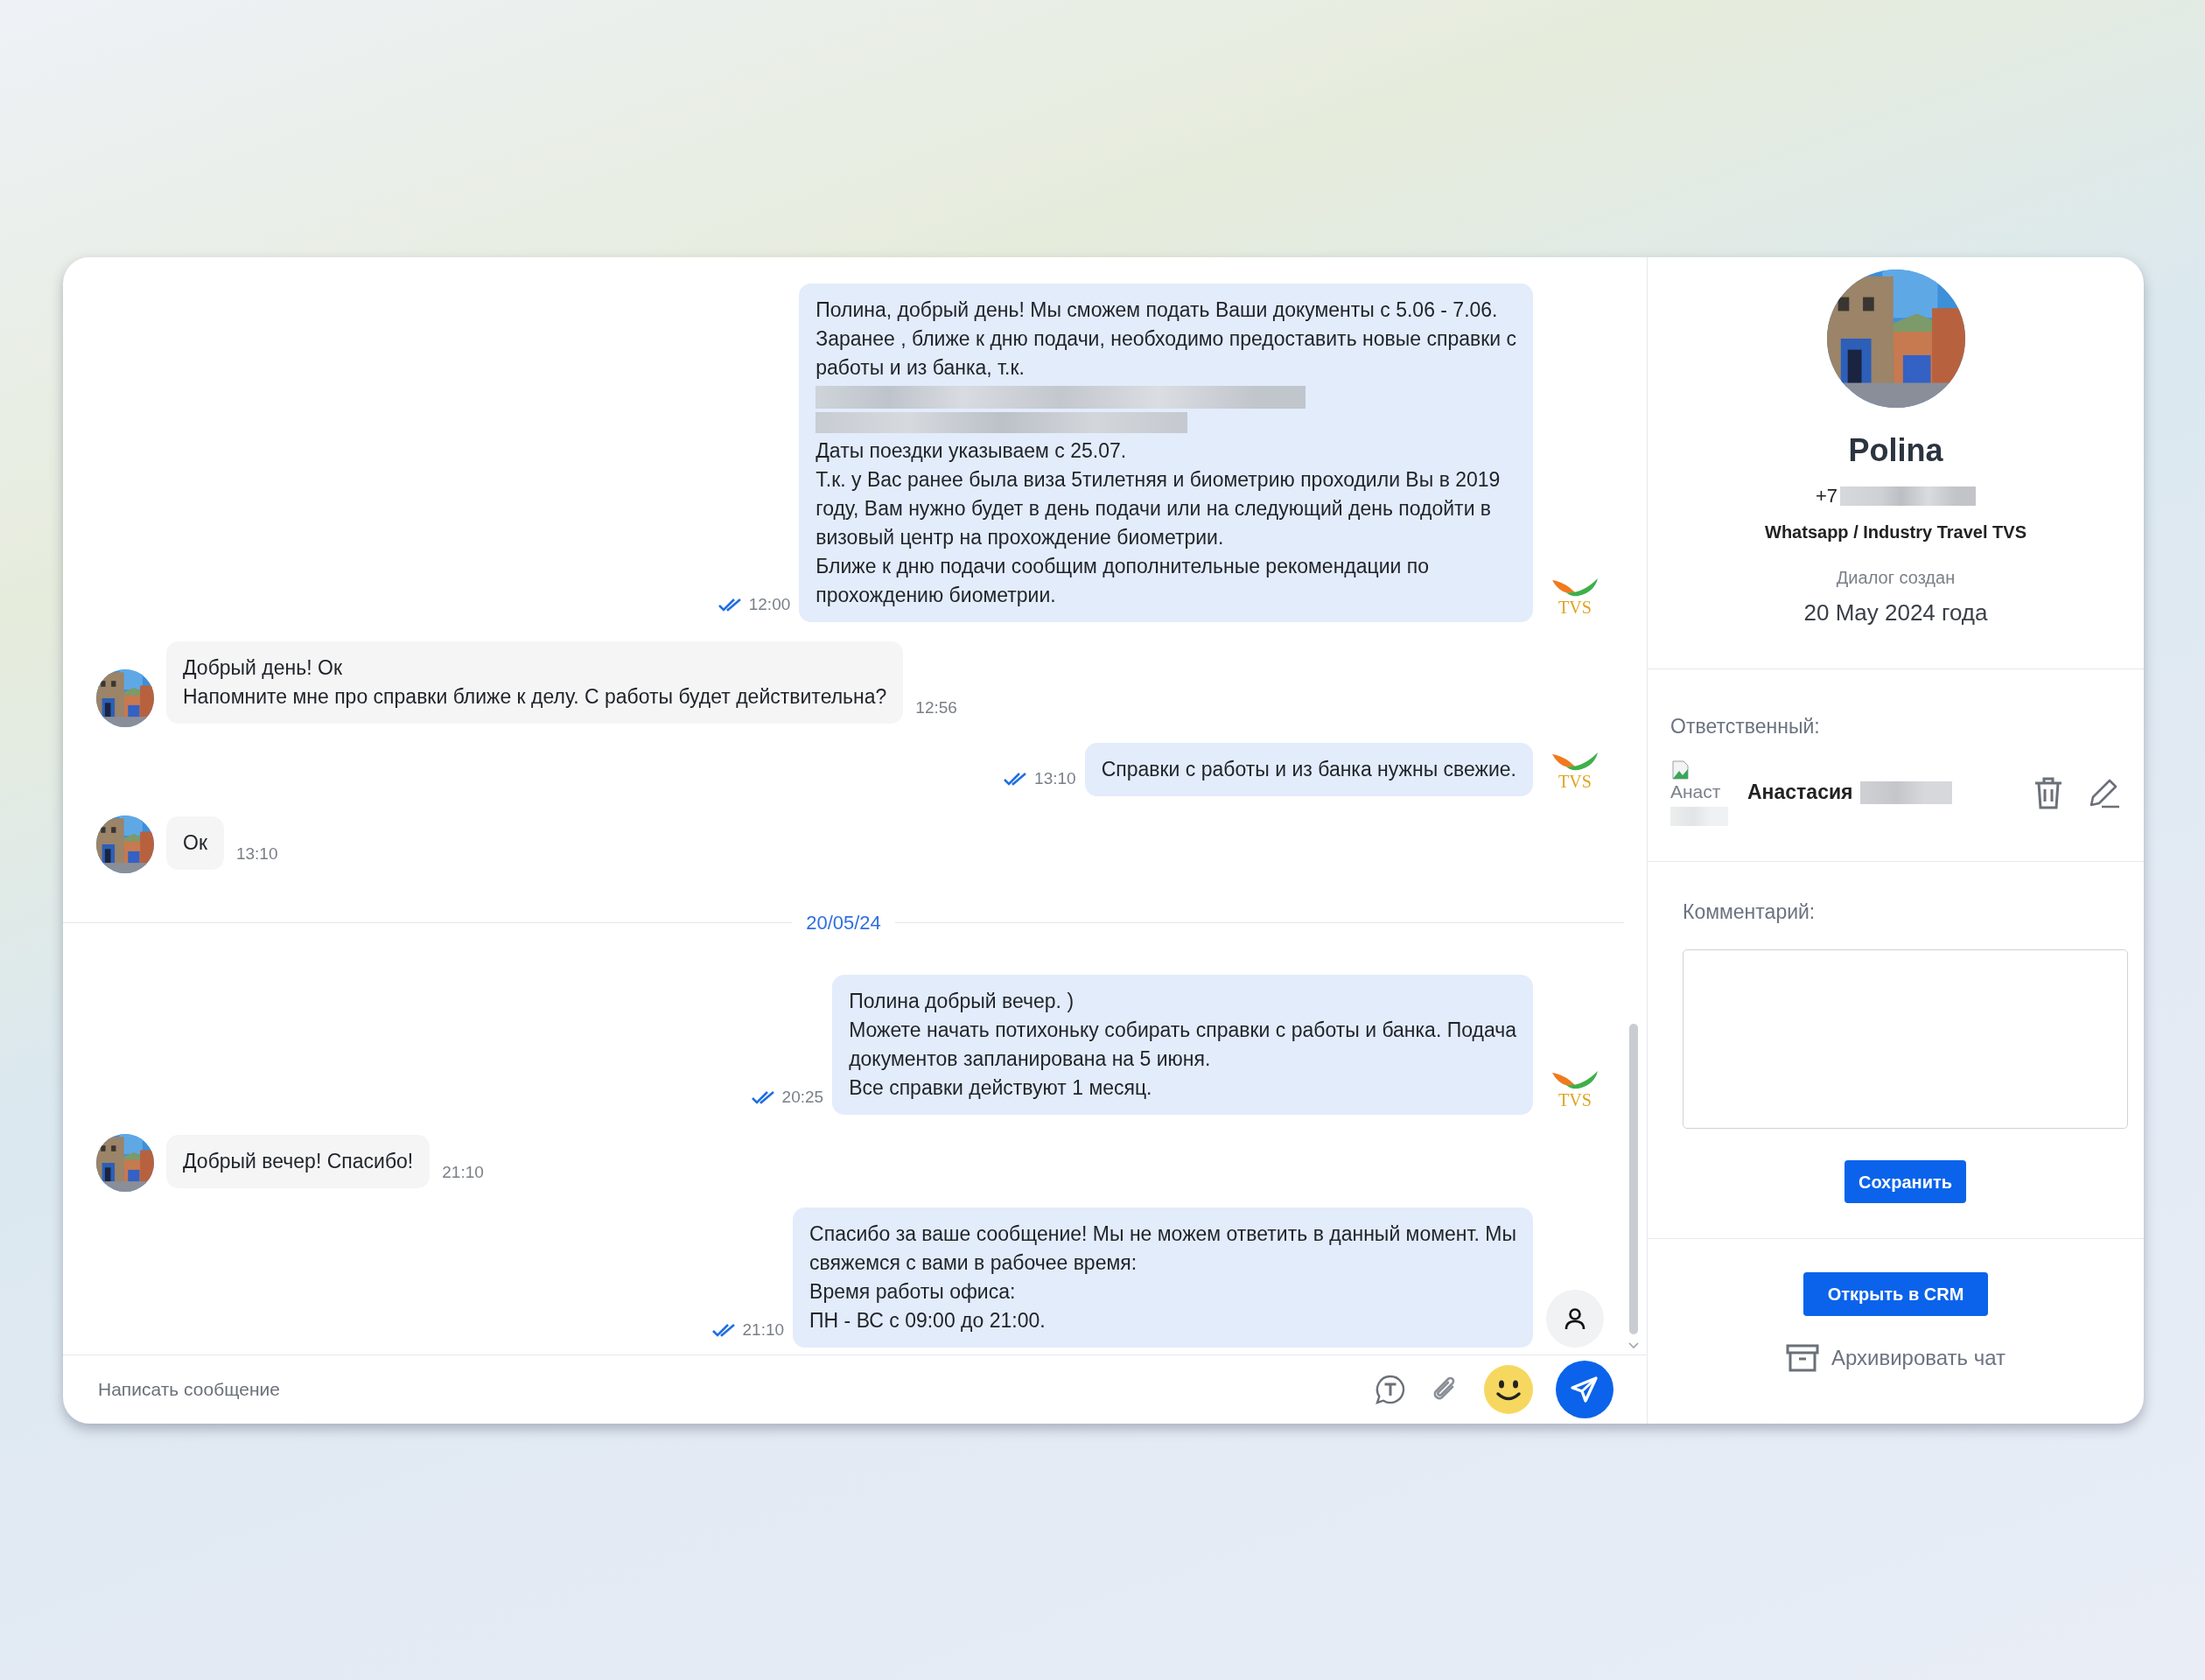  I want to click on message-bubble: Добрый вечер! Спасибо!, so click(298, 1161).